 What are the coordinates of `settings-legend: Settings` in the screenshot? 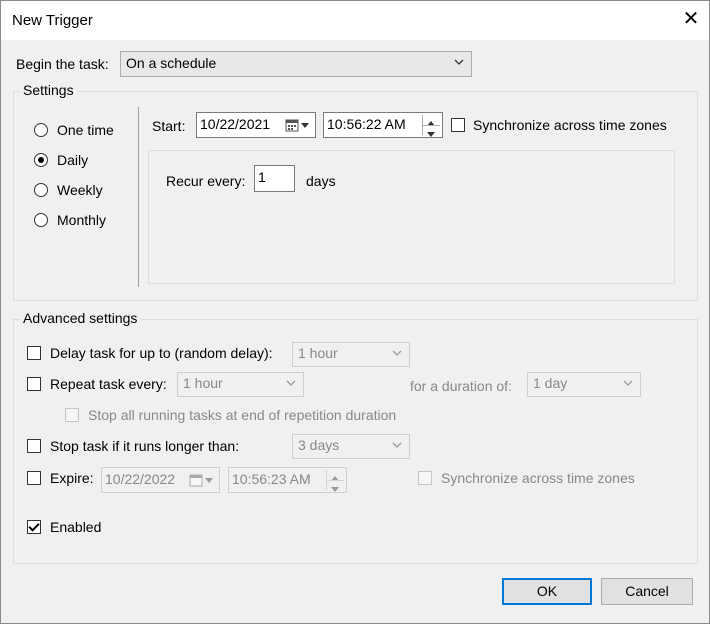 It's located at (48, 90).